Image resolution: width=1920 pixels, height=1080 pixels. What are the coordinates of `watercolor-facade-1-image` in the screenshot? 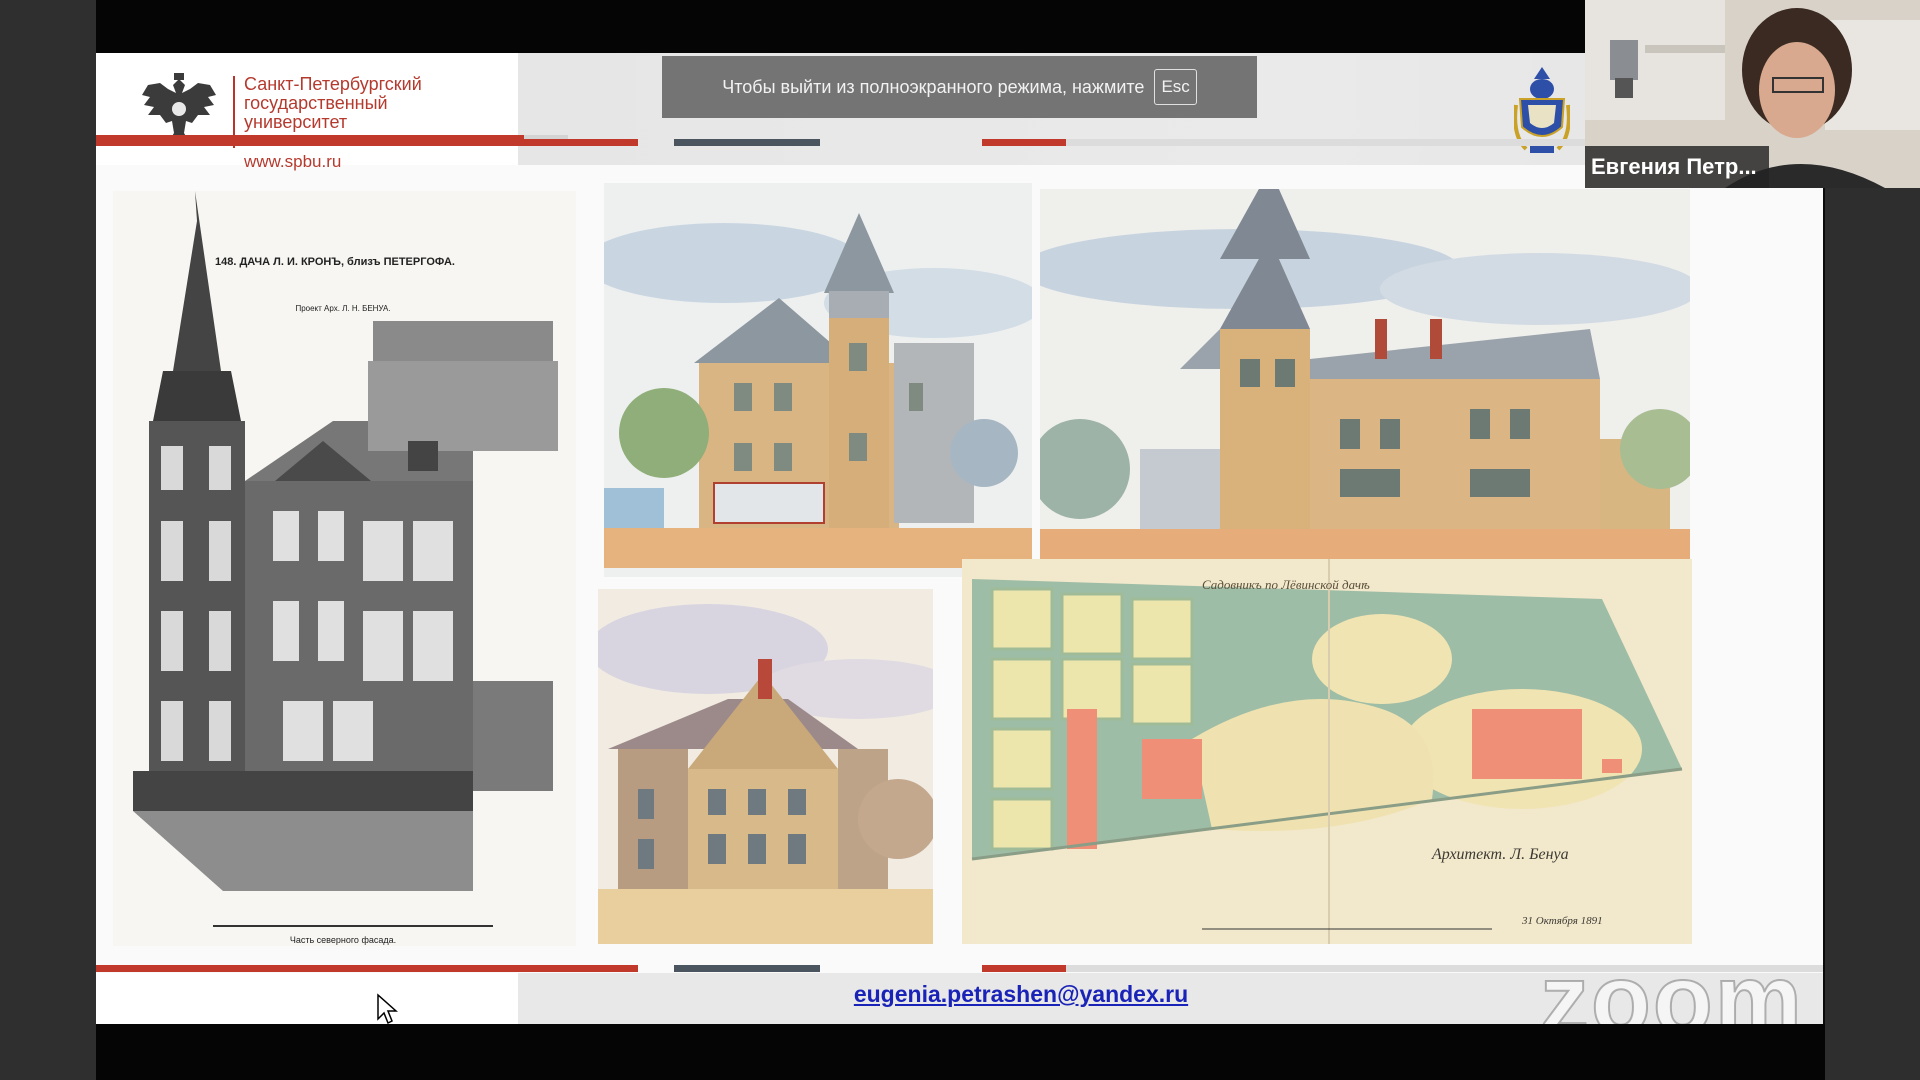 It's located at (818, 380).